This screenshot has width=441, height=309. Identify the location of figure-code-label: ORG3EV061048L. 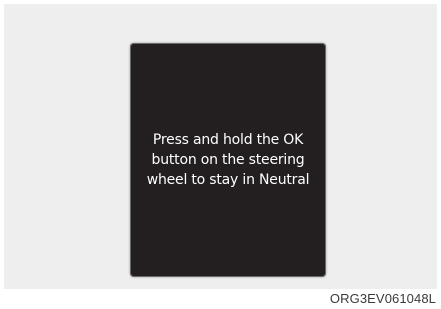
(382, 298).